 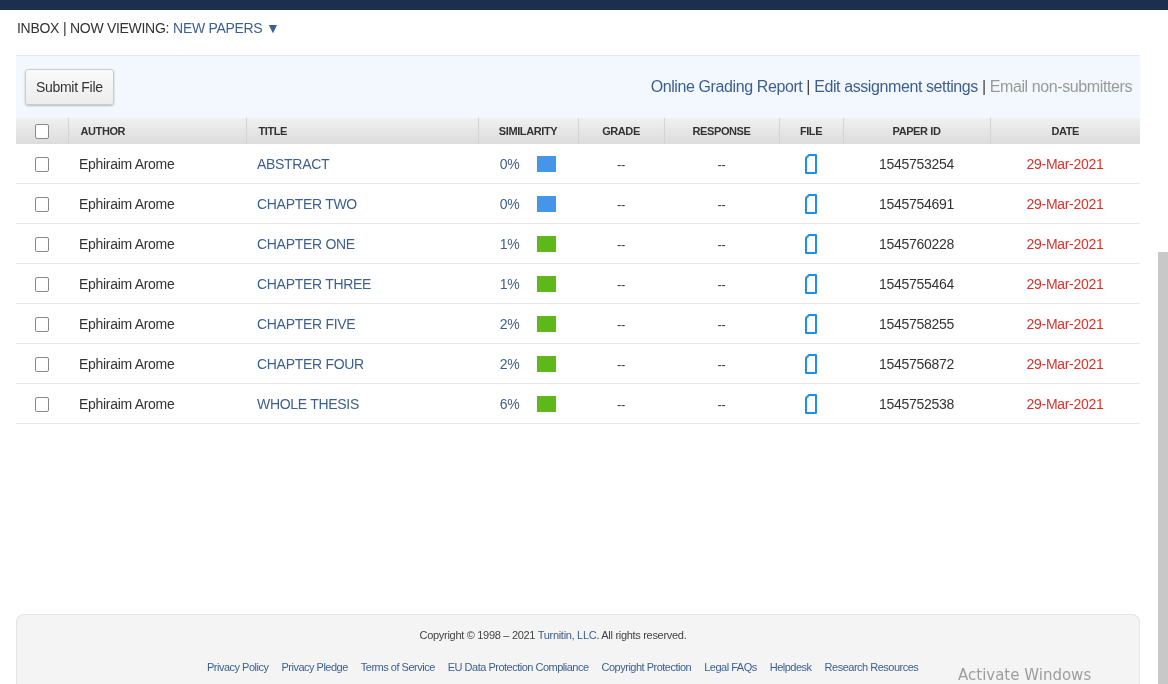 I want to click on copyright-text: Copyright © 1998 – 2021 Turnitin, LLC. All rights reserved., so click(x=553, y=635).